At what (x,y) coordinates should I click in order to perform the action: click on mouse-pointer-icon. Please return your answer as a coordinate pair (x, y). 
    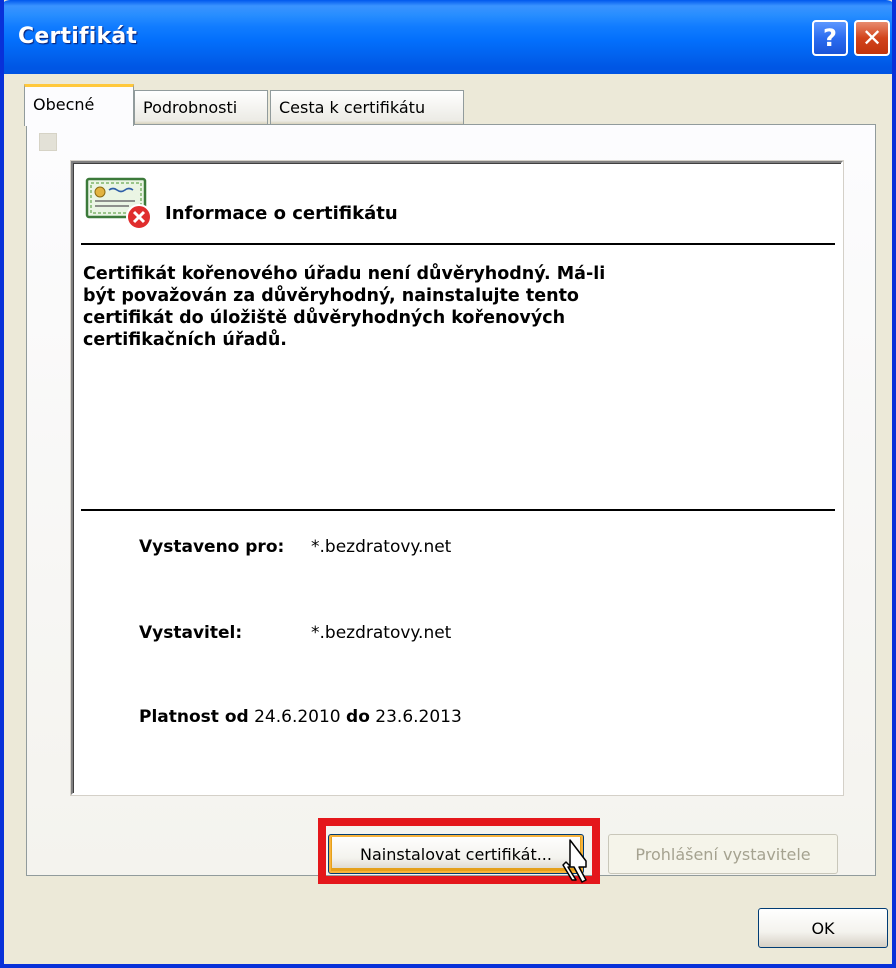
    Looking at the image, I should click on (574, 861).